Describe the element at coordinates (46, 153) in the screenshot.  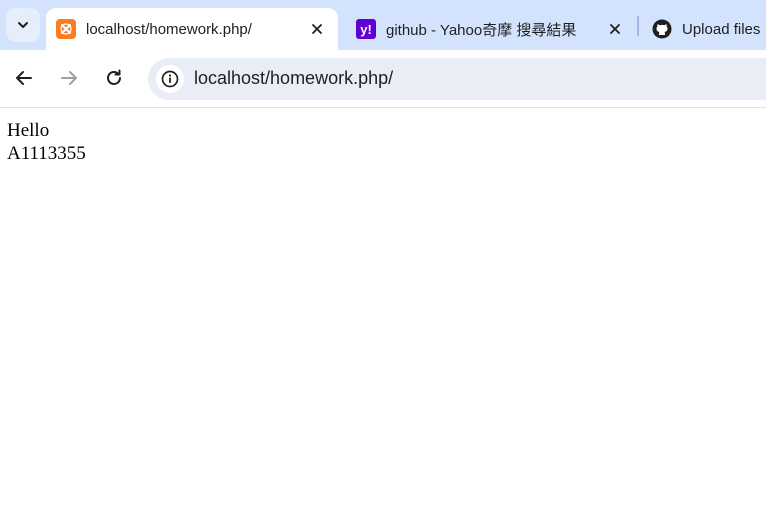
I see `student-id-text: A1113355` at that location.